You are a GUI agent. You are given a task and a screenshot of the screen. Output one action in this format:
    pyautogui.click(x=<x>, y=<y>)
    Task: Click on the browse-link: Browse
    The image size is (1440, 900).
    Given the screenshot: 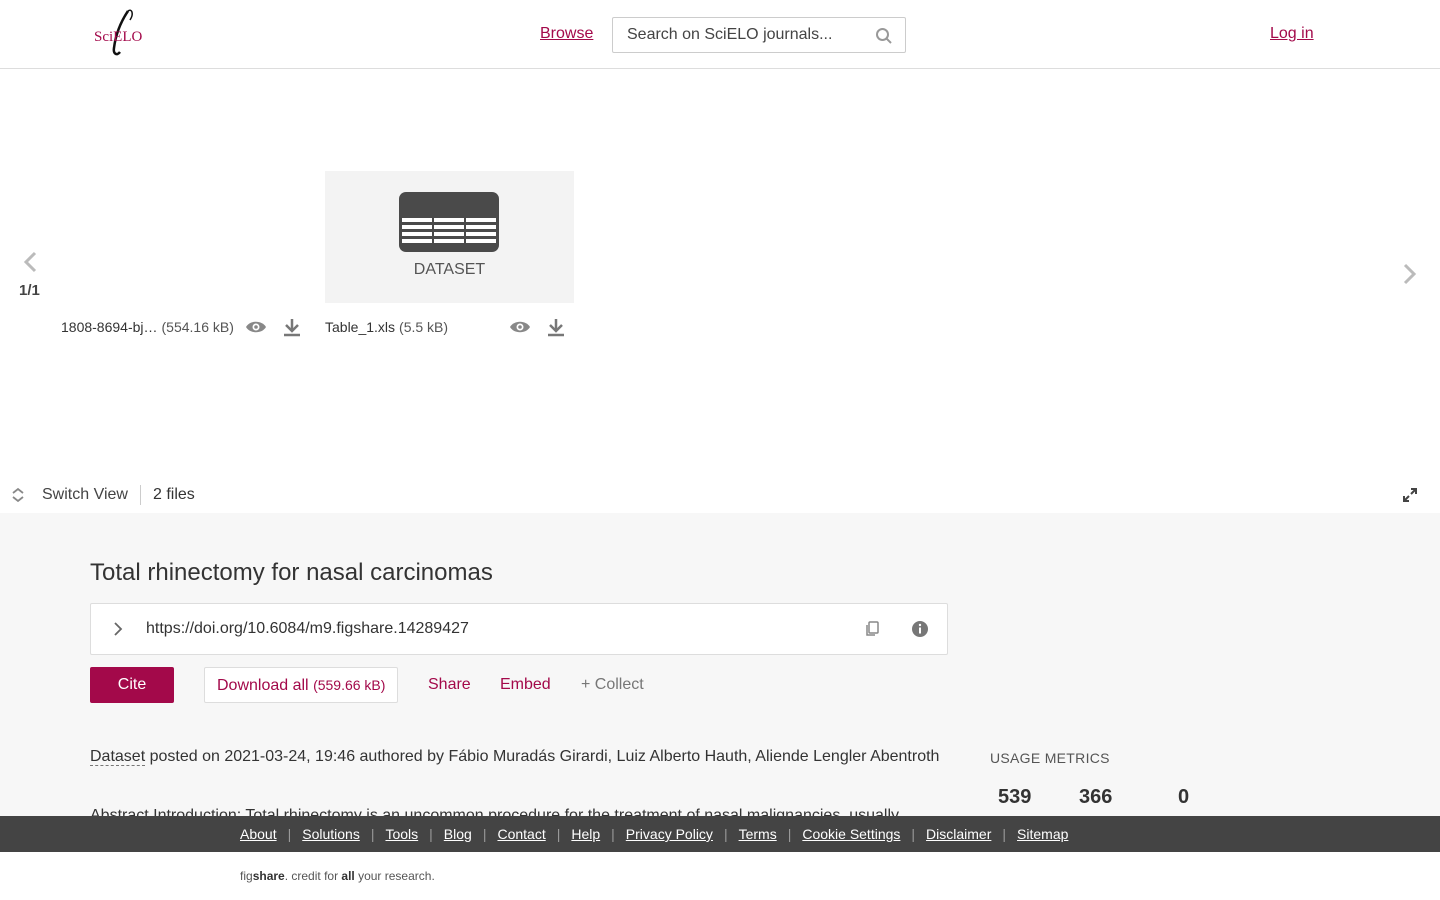 What is the action you would take?
    pyautogui.click(x=566, y=34)
    